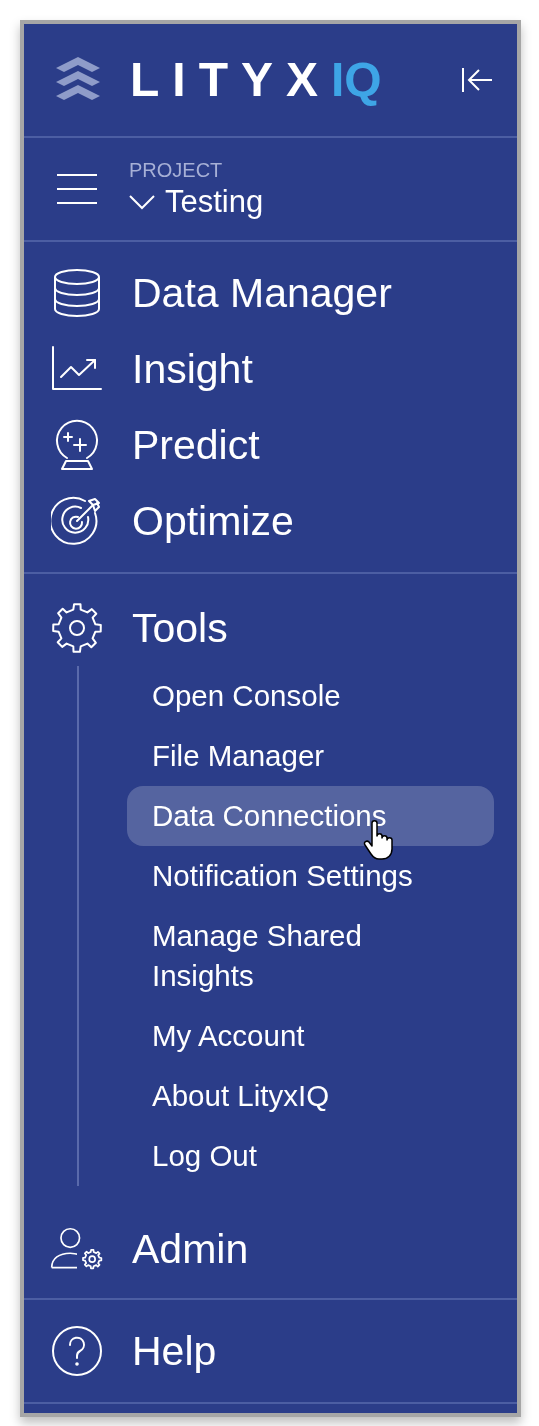 This screenshot has height=1426, width=539. Describe the element at coordinates (262, 293) in the screenshot. I see `nav-item: Data Manager` at that location.